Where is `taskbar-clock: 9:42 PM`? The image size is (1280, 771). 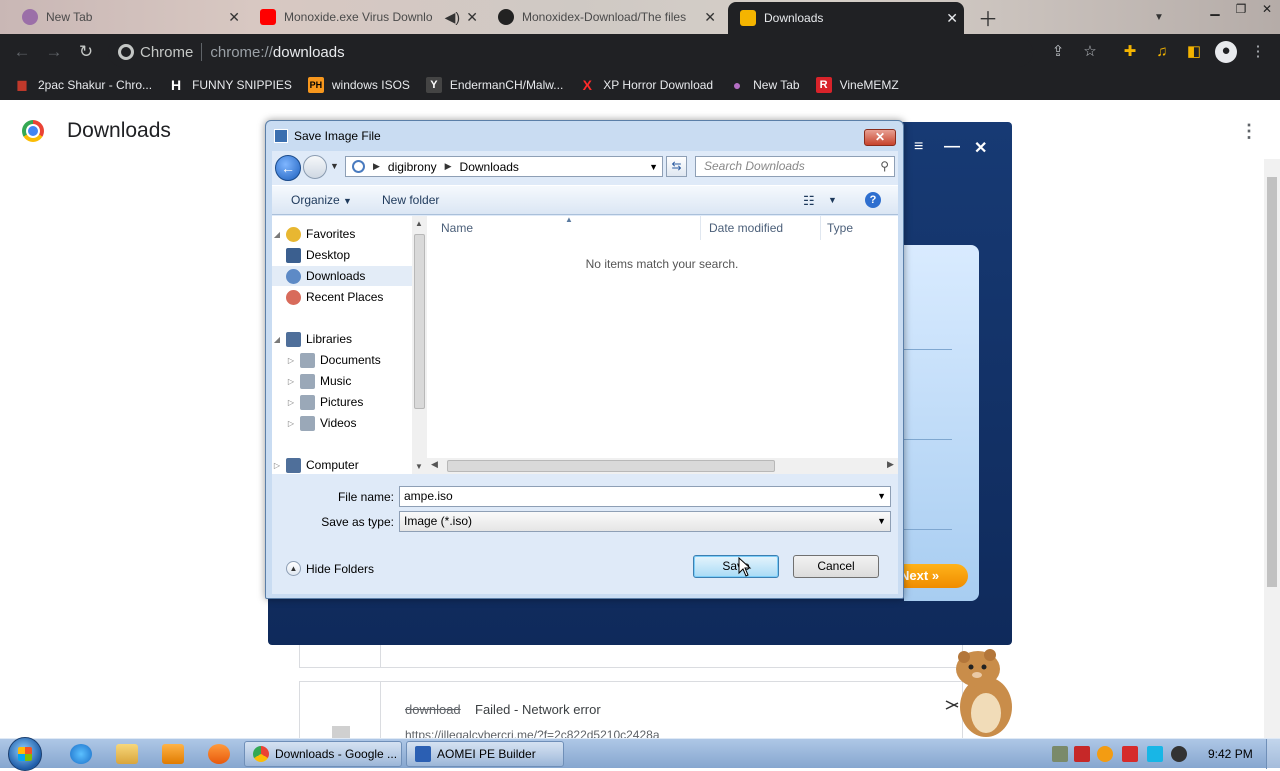 taskbar-clock: 9:42 PM is located at coordinates (1230, 754).